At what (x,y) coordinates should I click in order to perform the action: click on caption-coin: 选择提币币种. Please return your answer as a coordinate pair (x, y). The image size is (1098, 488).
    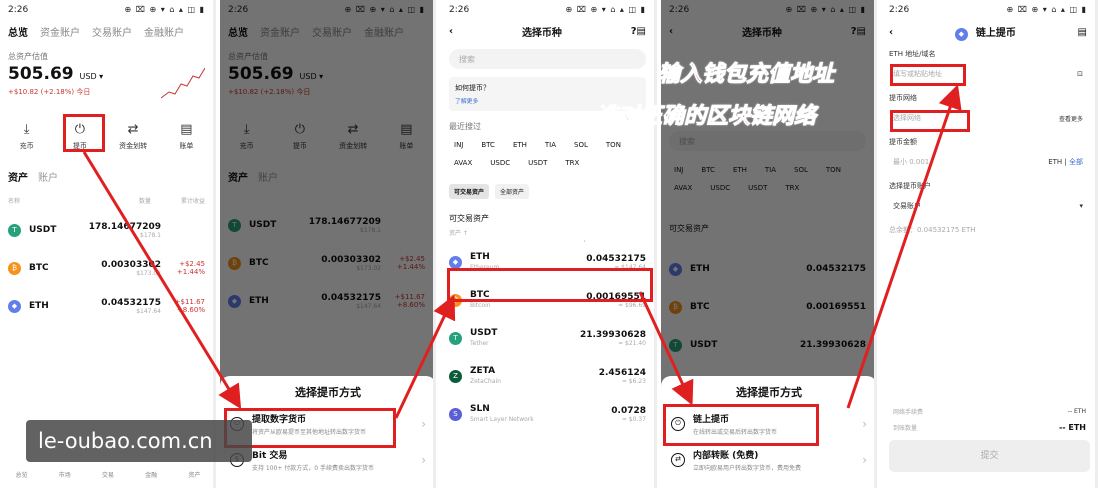
    Looking at the image, I should click on (538, 242).